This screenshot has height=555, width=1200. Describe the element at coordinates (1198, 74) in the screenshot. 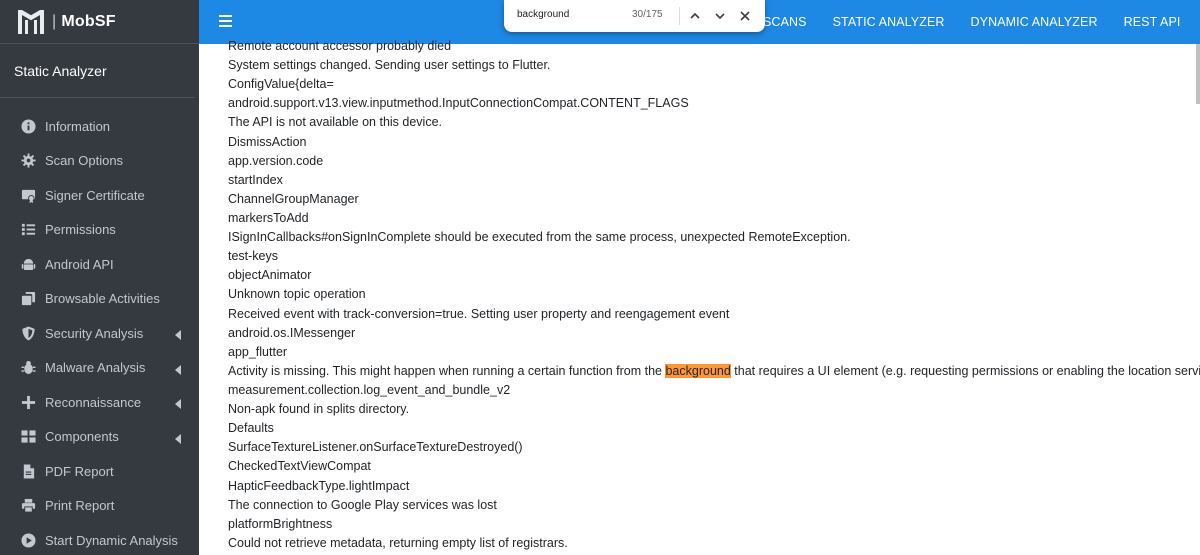

I see `scrollbar-thumb` at that location.